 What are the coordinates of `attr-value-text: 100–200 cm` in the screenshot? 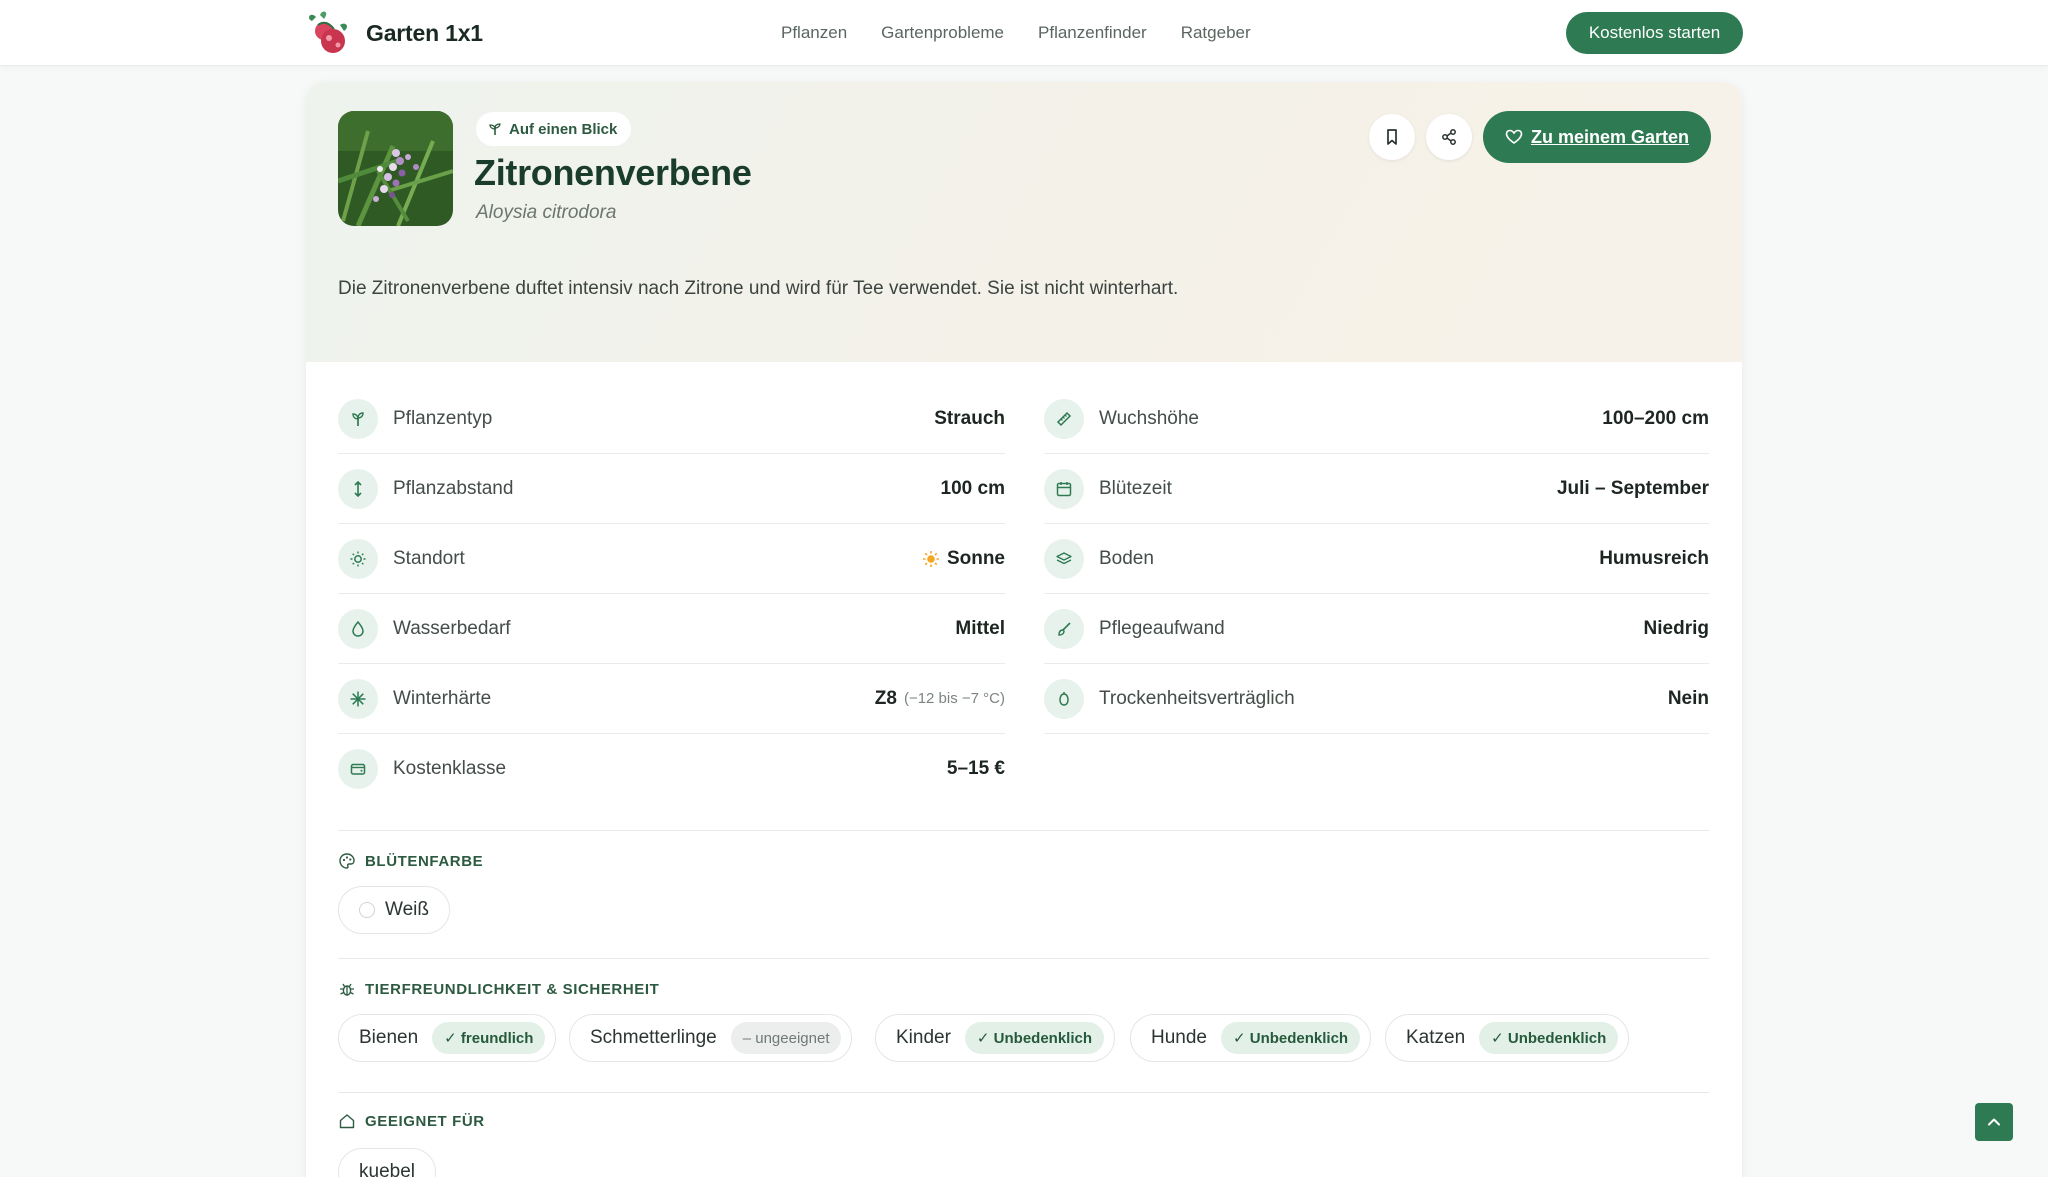 It's located at (1655, 418).